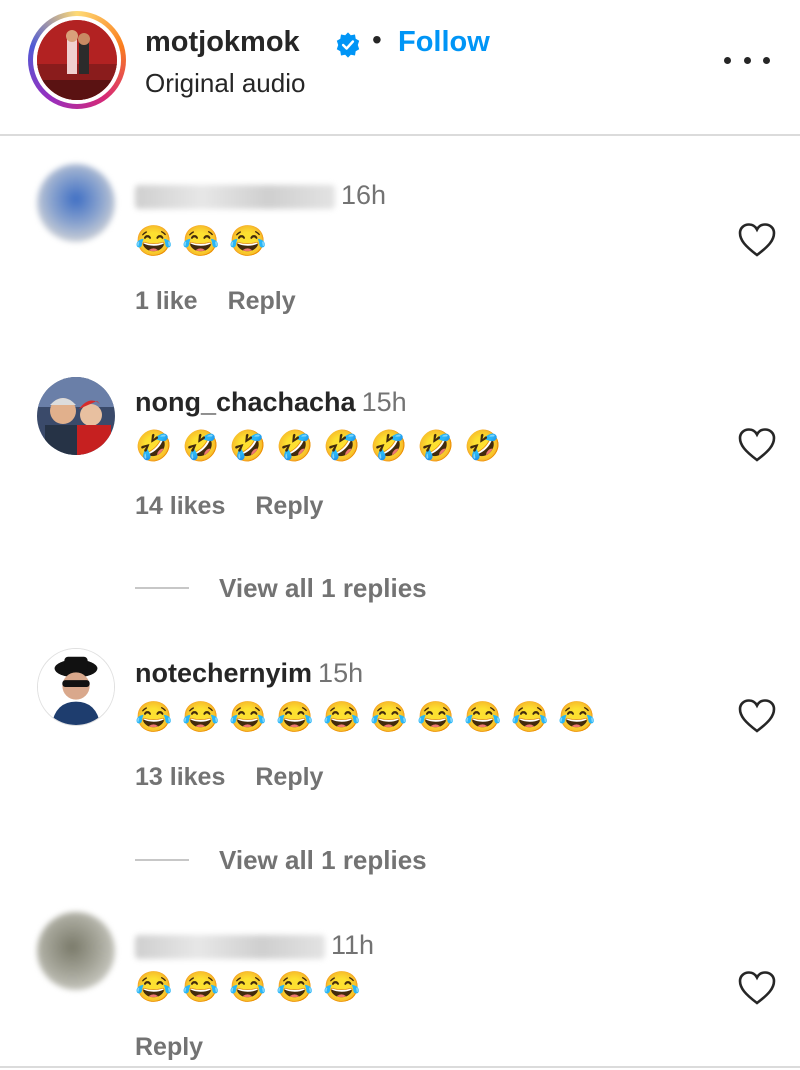  Describe the element at coordinates (166, 301) in the screenshot. I see `like-count: 1 like` at that location.